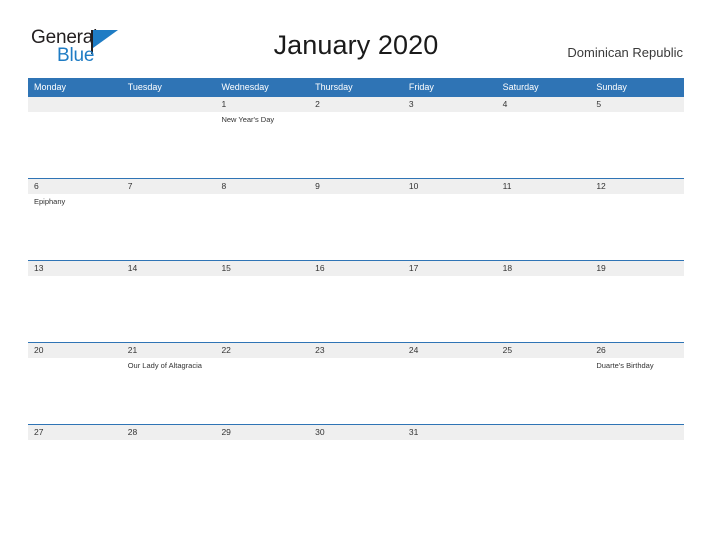 Image resolution: width=712 pixels, height=550 pixels. What do you see at coordinates (625, 52) in the screenshot?
I see `region-label: Dominican Republic` at bounding box center [625, 52].